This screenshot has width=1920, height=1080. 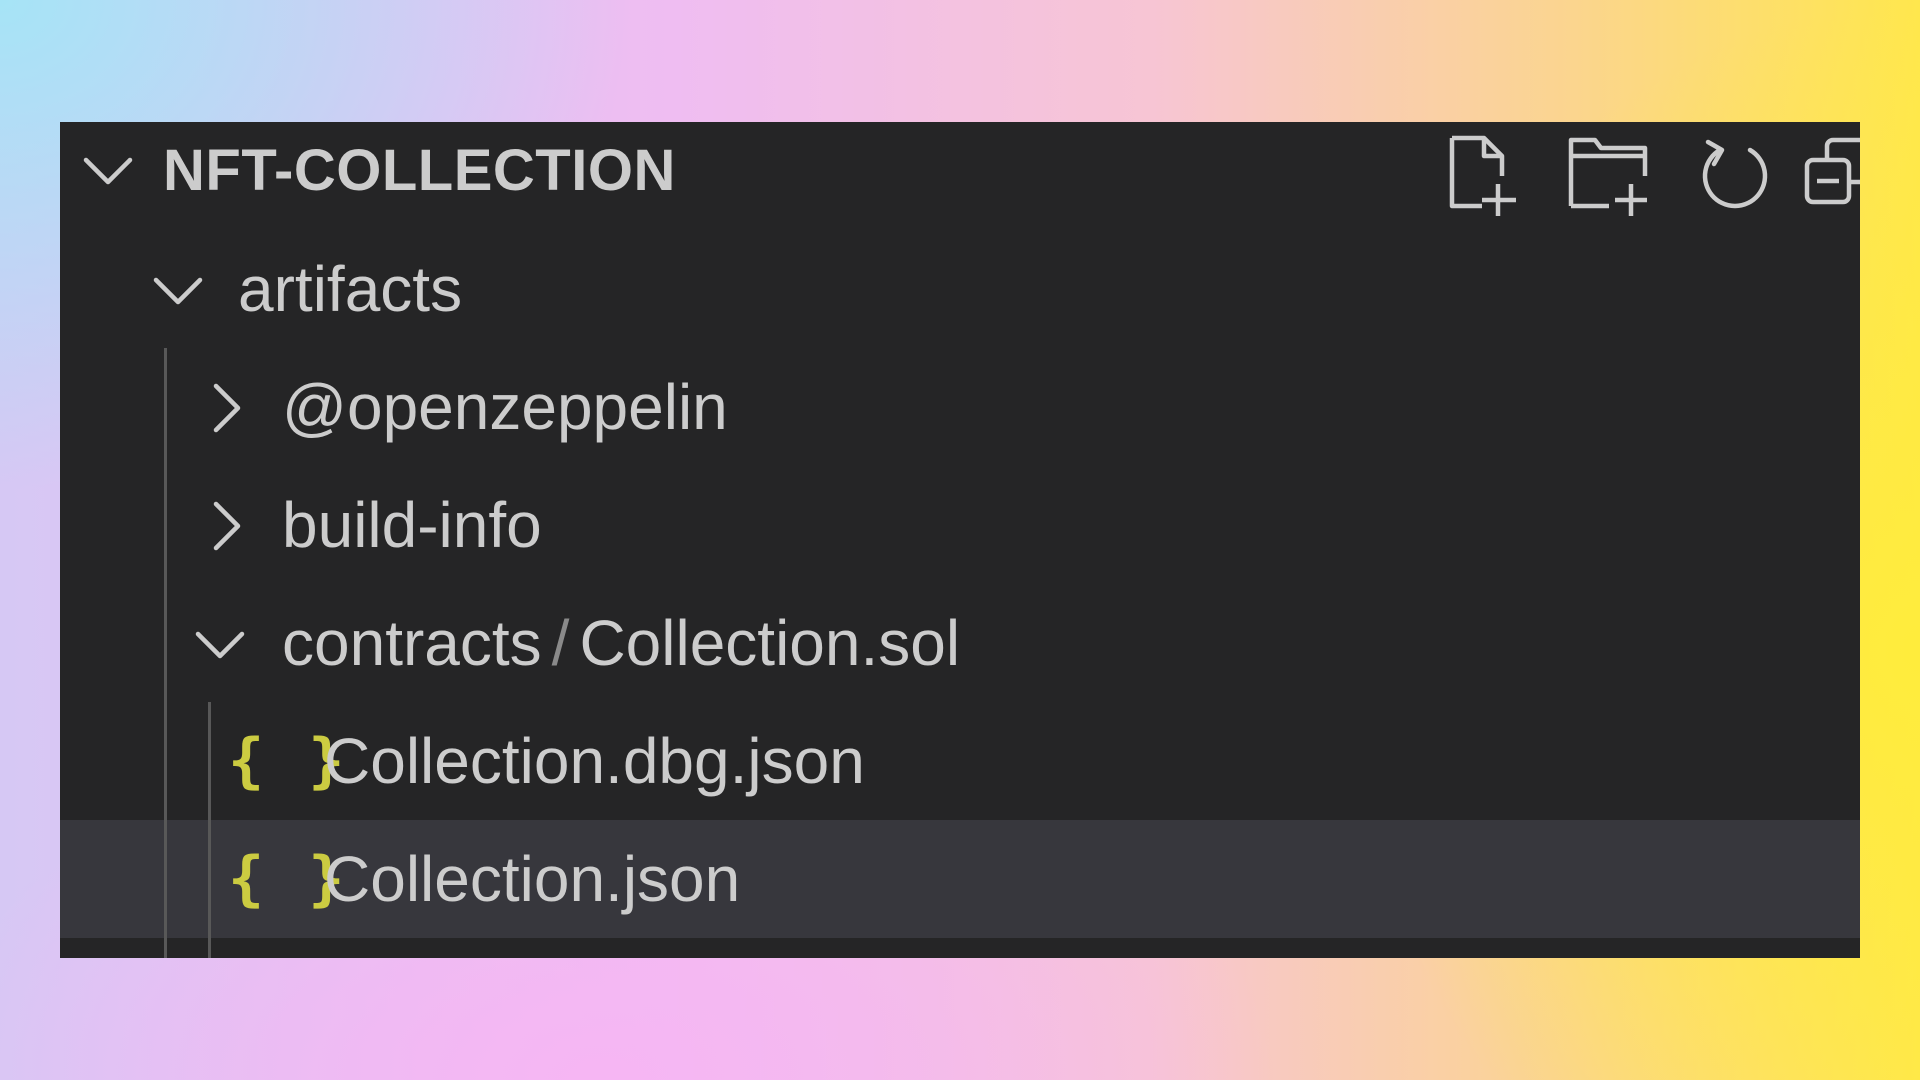 I want to click on refresh-icon, so click(x=1735, y=174).